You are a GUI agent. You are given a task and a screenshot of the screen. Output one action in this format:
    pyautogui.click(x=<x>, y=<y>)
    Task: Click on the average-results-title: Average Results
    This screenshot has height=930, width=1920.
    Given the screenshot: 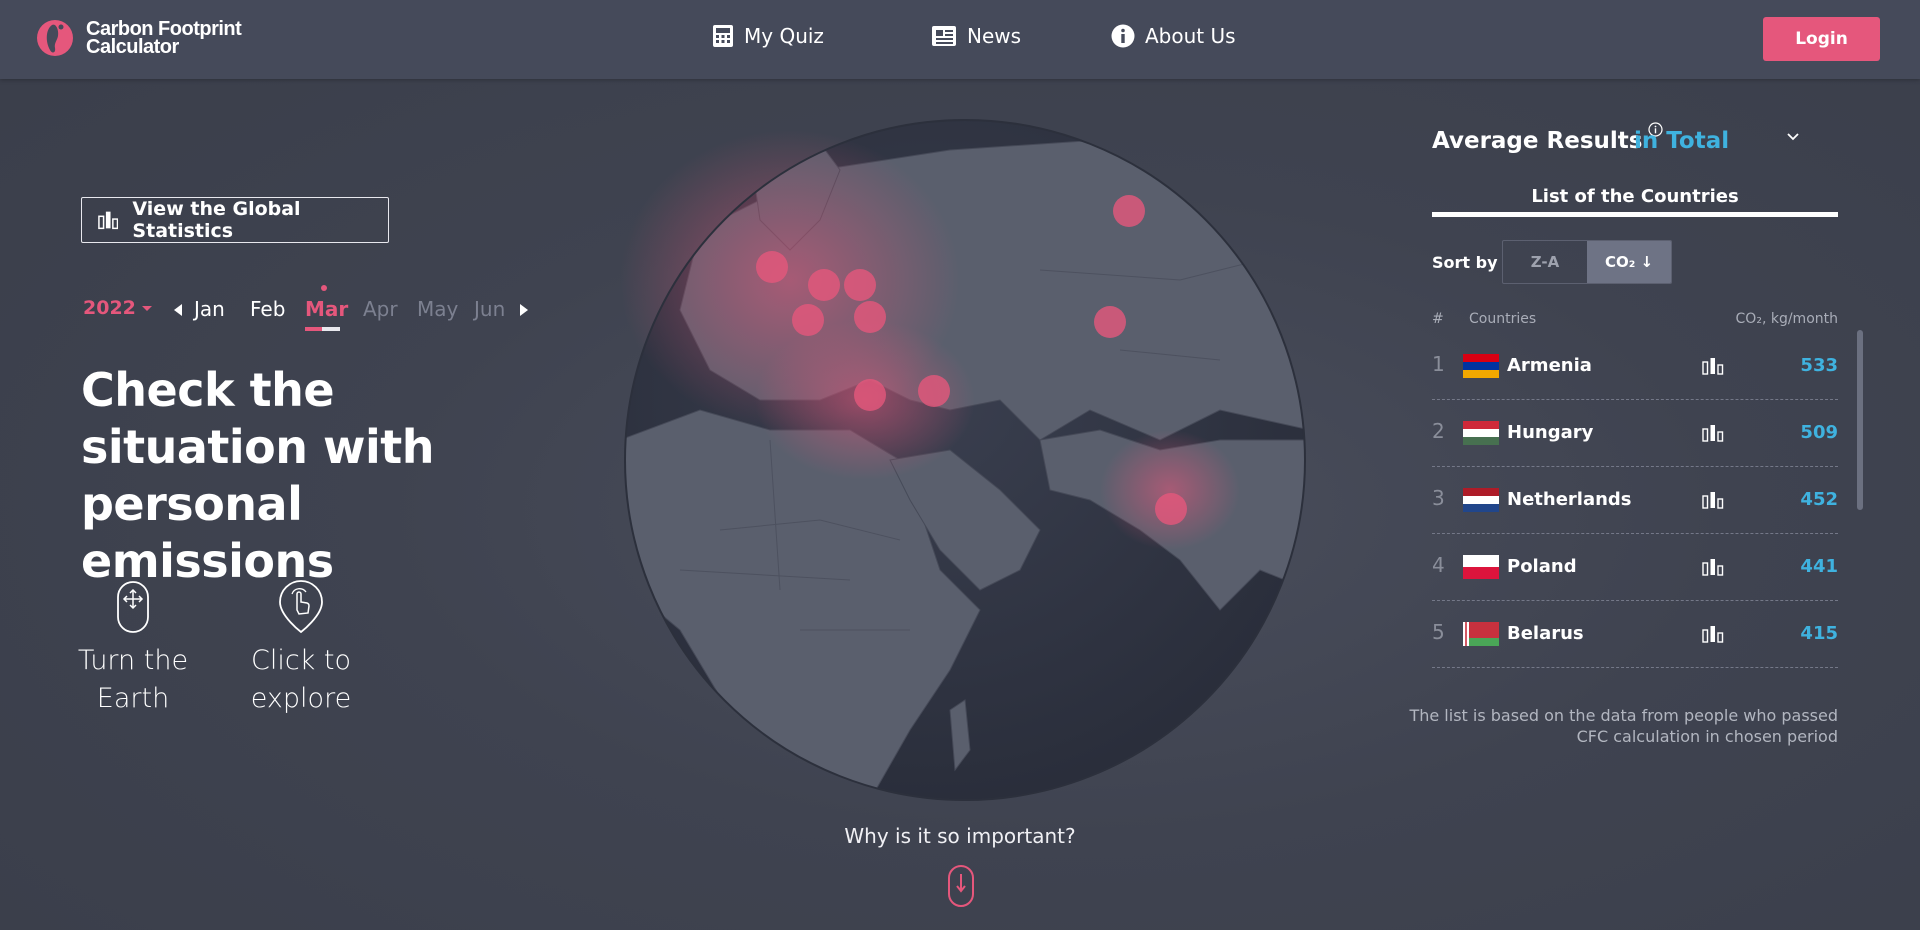 What is the action you would take?
    pyautogui.click(x=1548, y=138)
    